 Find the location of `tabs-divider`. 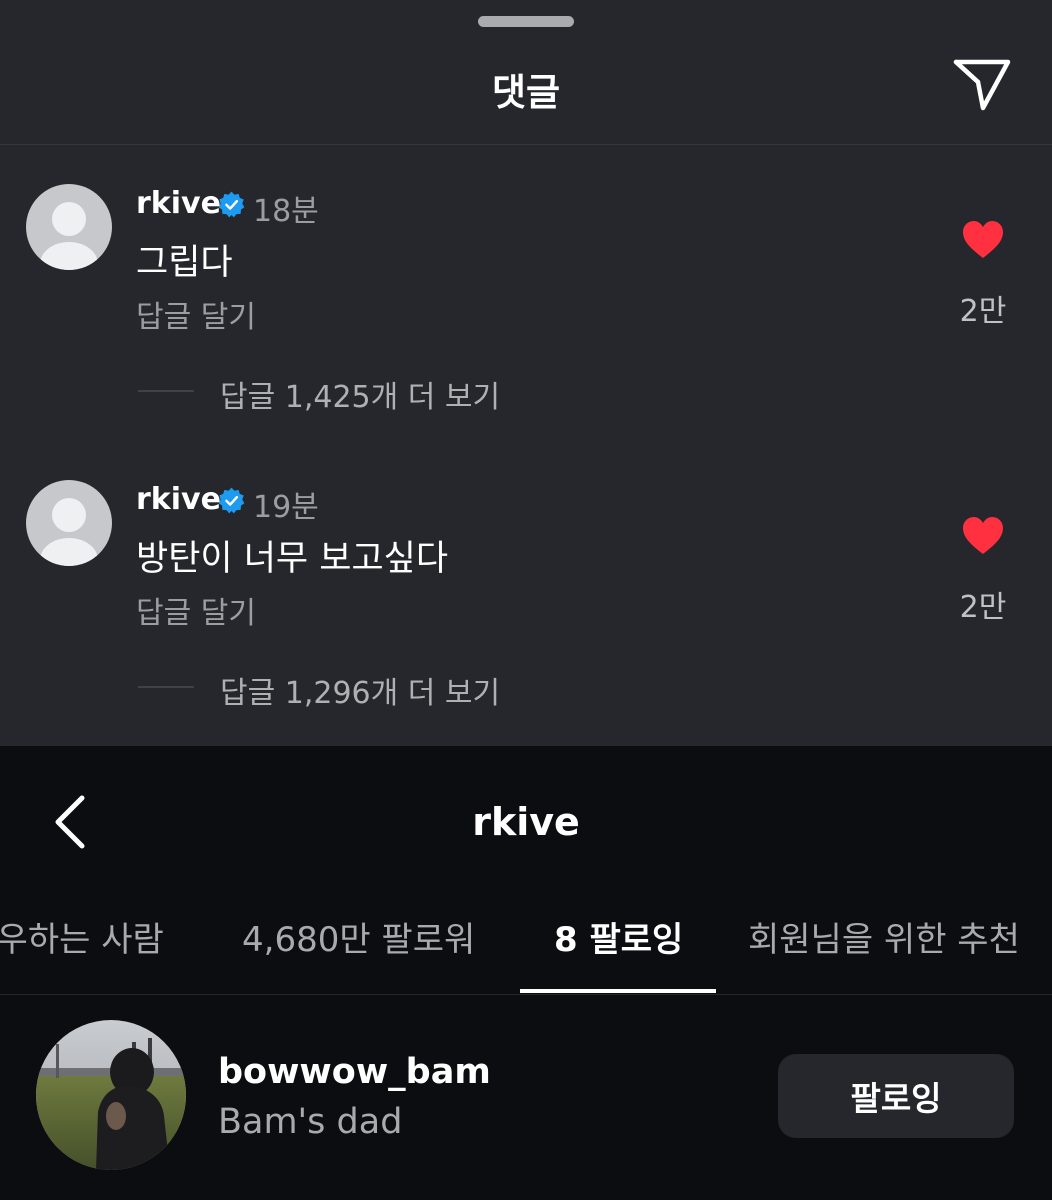

tabs-divider is located at coordinates (526, 994).